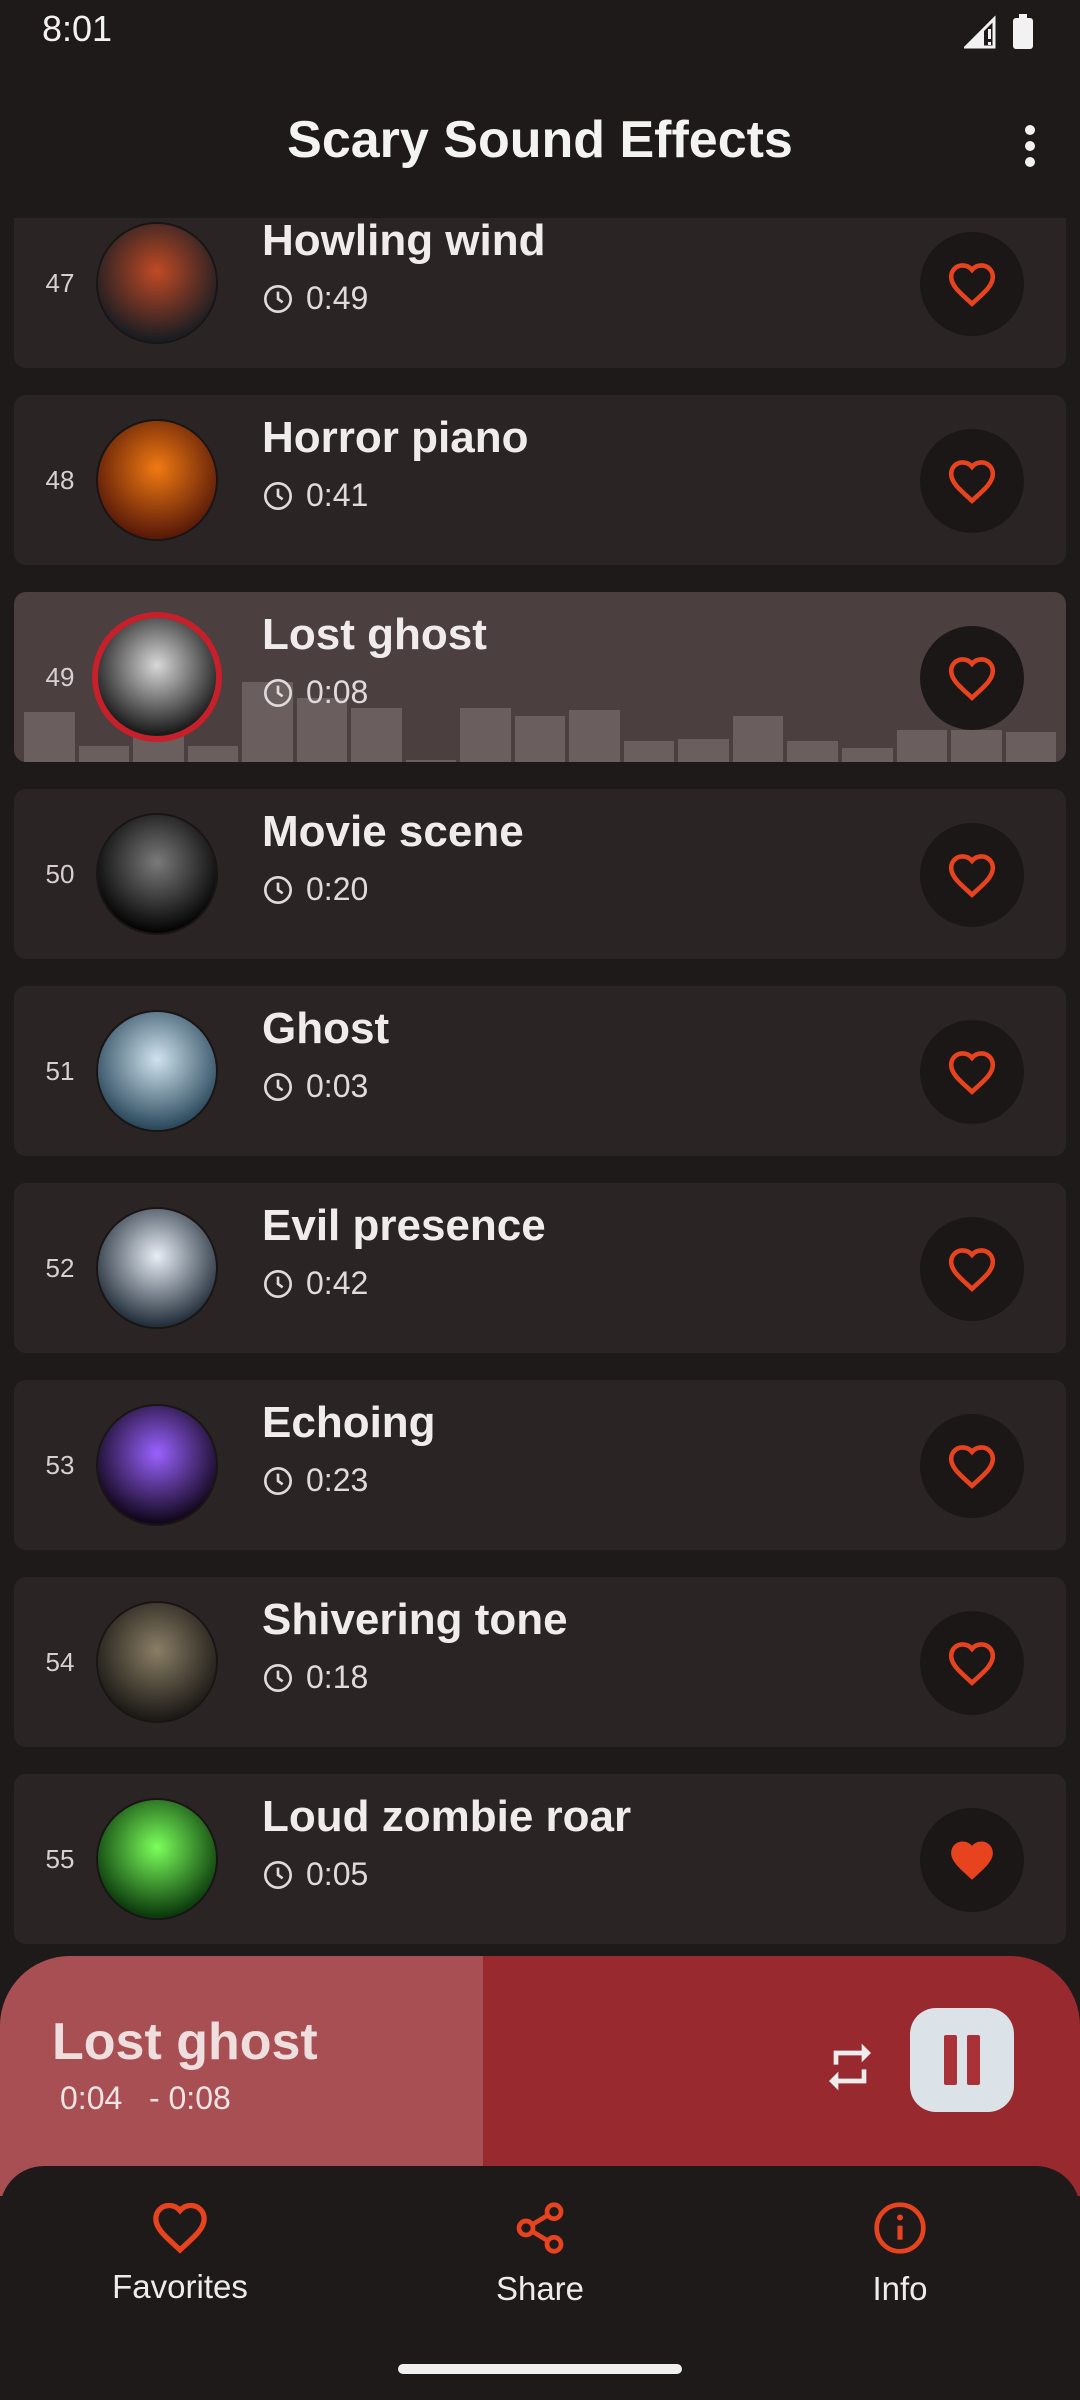  Describe the element at coordinates (185, 2042) in the screenshot. I see `now-playing-title: Lost ghost` at that location.